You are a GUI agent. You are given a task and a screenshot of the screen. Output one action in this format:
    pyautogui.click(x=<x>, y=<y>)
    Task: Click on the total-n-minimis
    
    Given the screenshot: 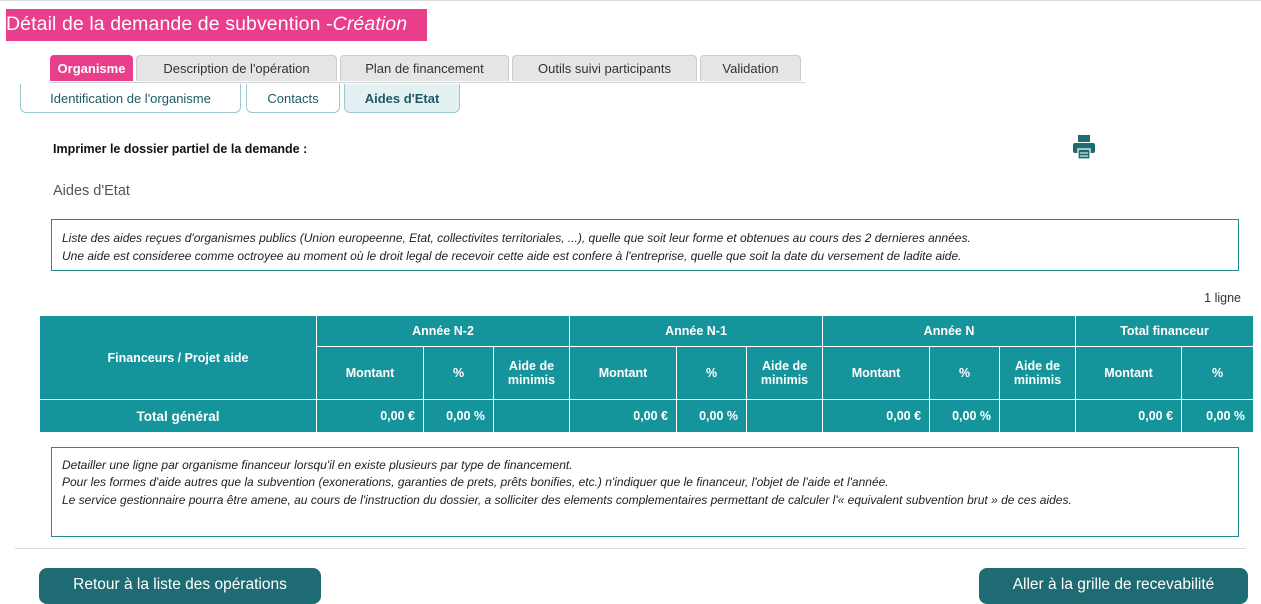 What is the action you would take?
    pyautogui.click(x=1038, y=416)
    